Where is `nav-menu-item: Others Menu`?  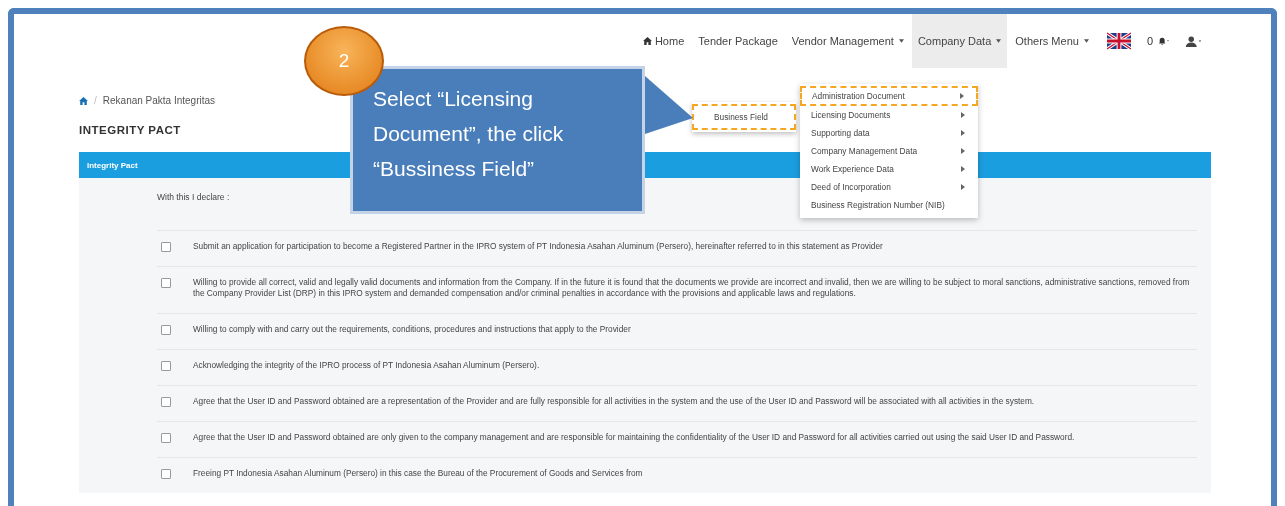
nav-menu-item: Others Menu is located at coordinates (1052, 41).